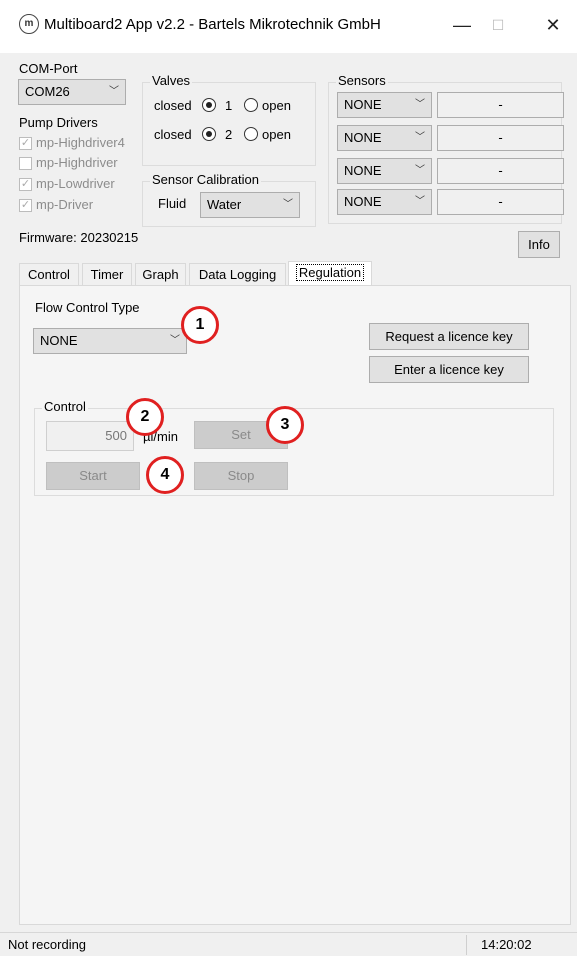 The height and width of the screenshot is (956, 577). Describe the element at coordinates (47, 944) in the screenshot. I see `recording-status: Not recording` at that location.